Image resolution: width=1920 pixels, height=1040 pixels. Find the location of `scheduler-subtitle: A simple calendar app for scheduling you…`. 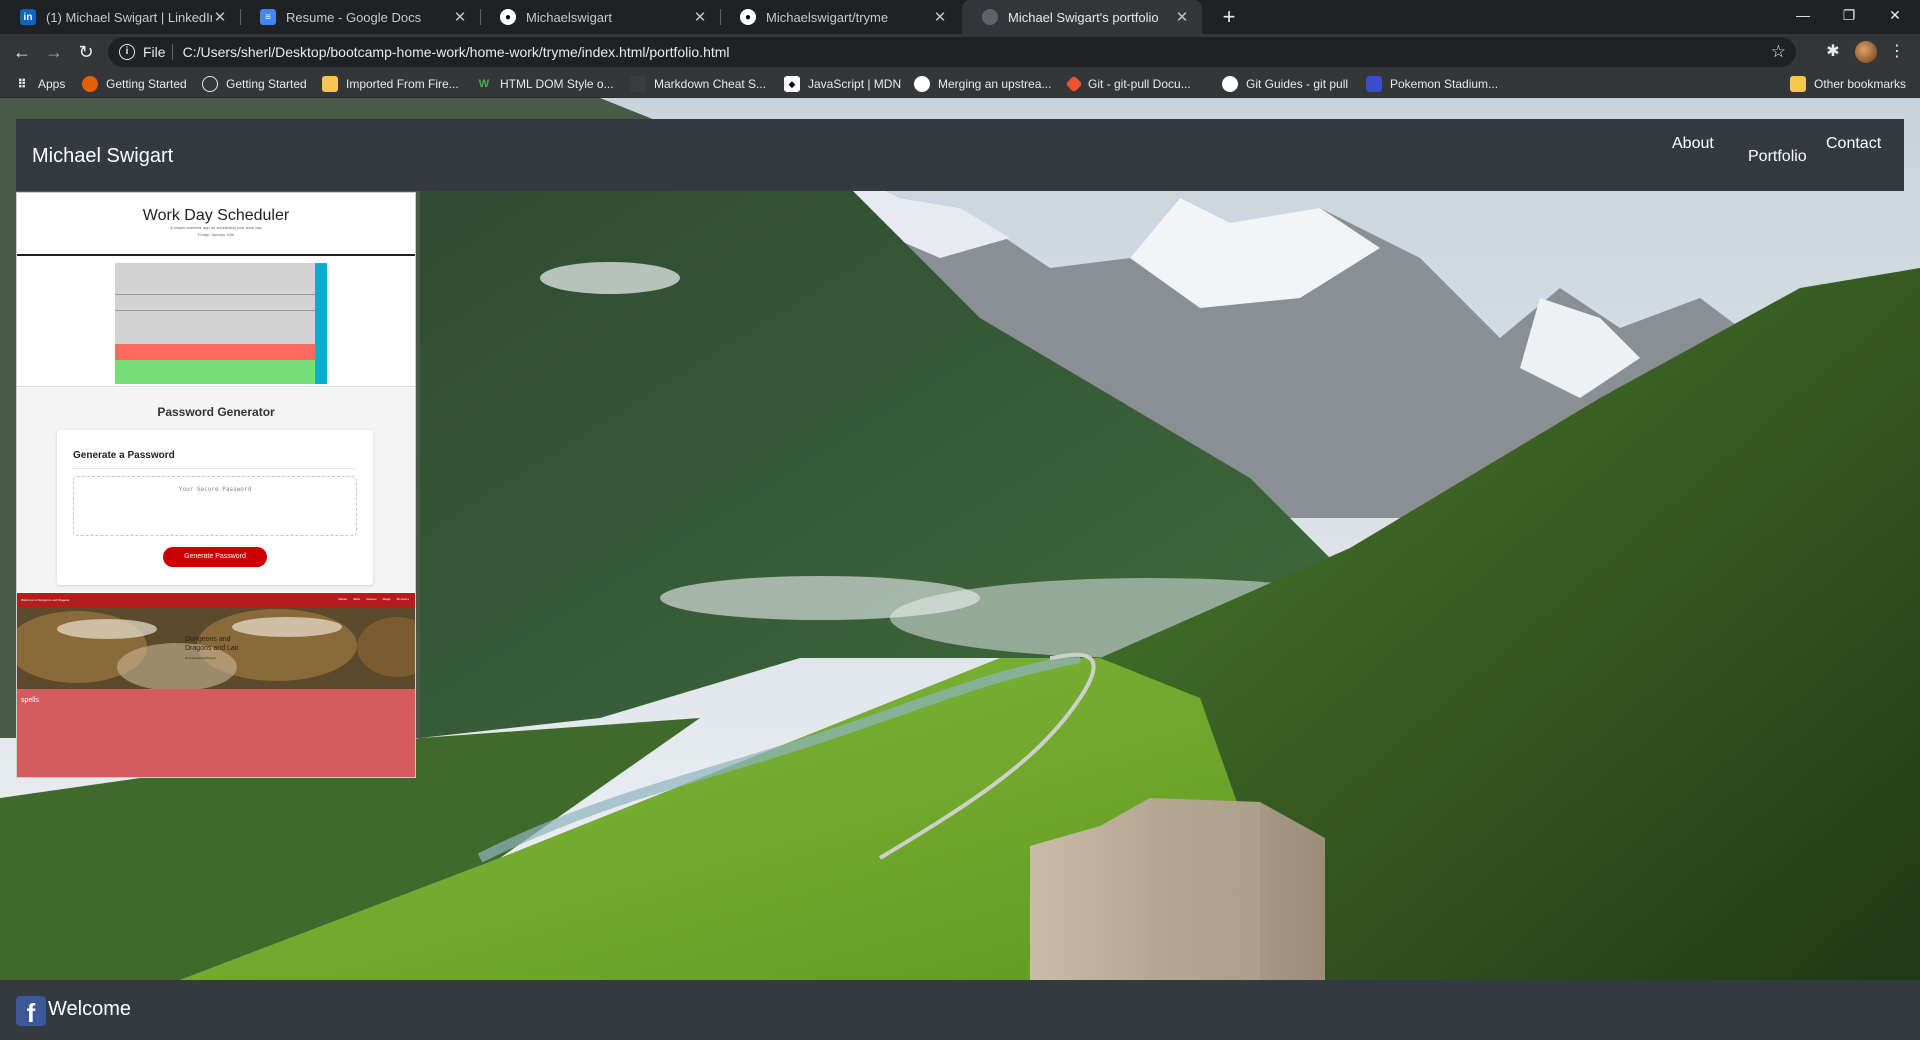

scheduler-subtitle: A simple calendar app for scheduling you… is located at coordinates (216, 227).